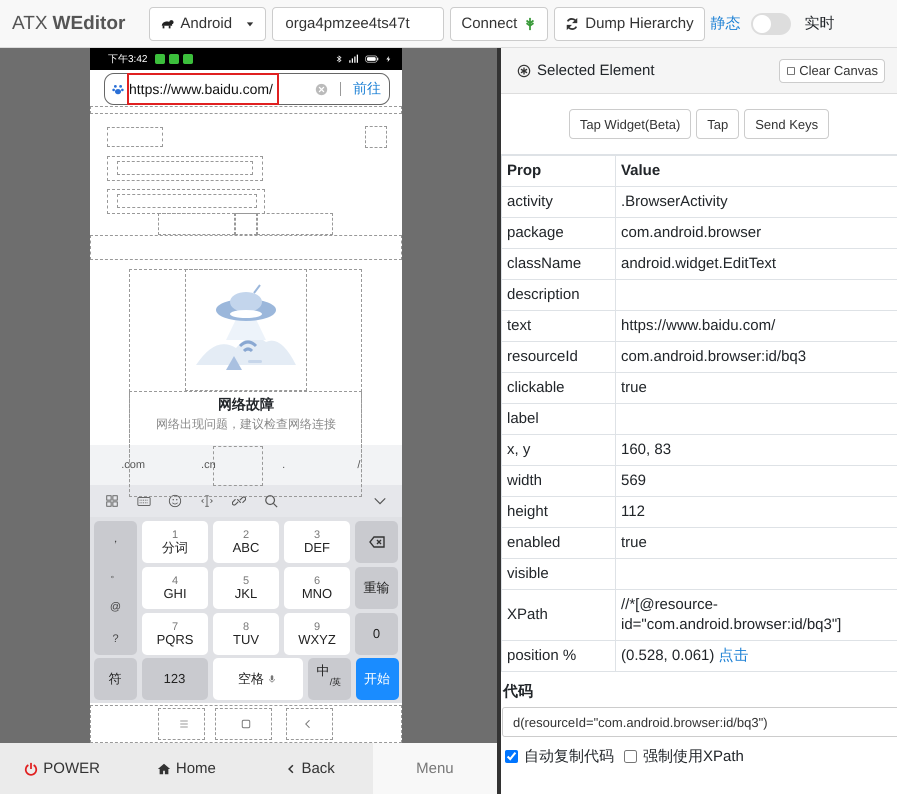  Describe the element at coordinates (559, 512) in the screenshot. I see `prop-cell: height` at that location.